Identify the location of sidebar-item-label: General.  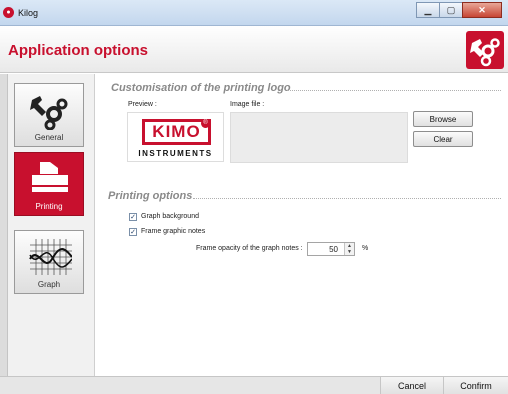
(49, 137).